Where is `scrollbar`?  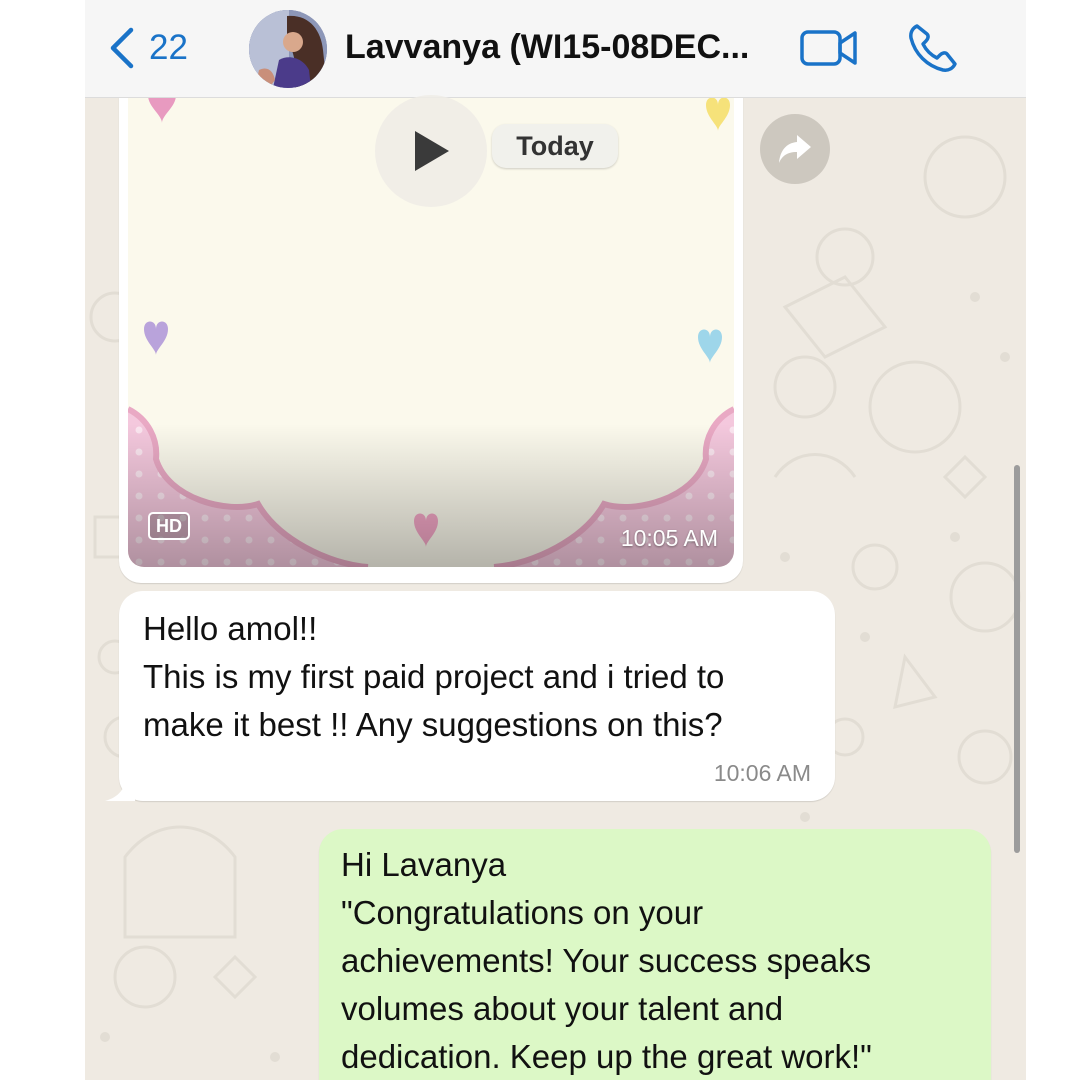 scrollbar is located at coordinates (1017, 659).